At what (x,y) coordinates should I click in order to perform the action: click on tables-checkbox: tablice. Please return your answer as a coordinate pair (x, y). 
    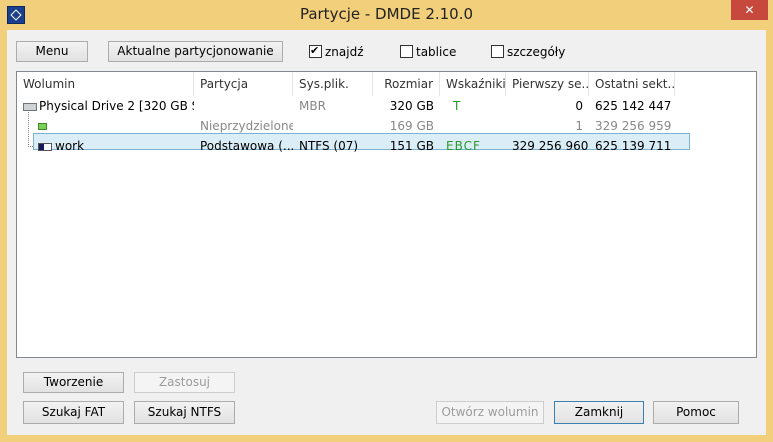
    Looking at the image, I should click on (428, 52).